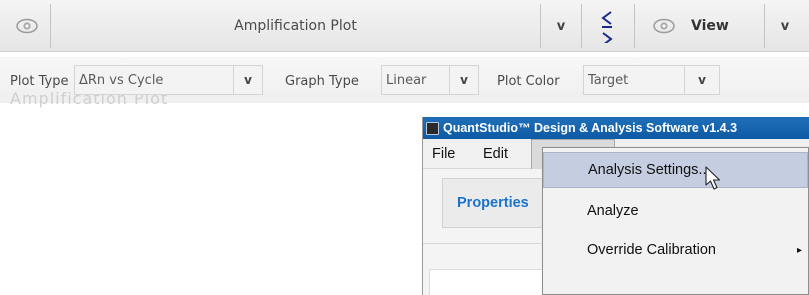 Image resolution: width=809 pixels, height=295 pixels. I want to click on menu-item-override-calibration: Override Calibration ▸, so click(675, 250).